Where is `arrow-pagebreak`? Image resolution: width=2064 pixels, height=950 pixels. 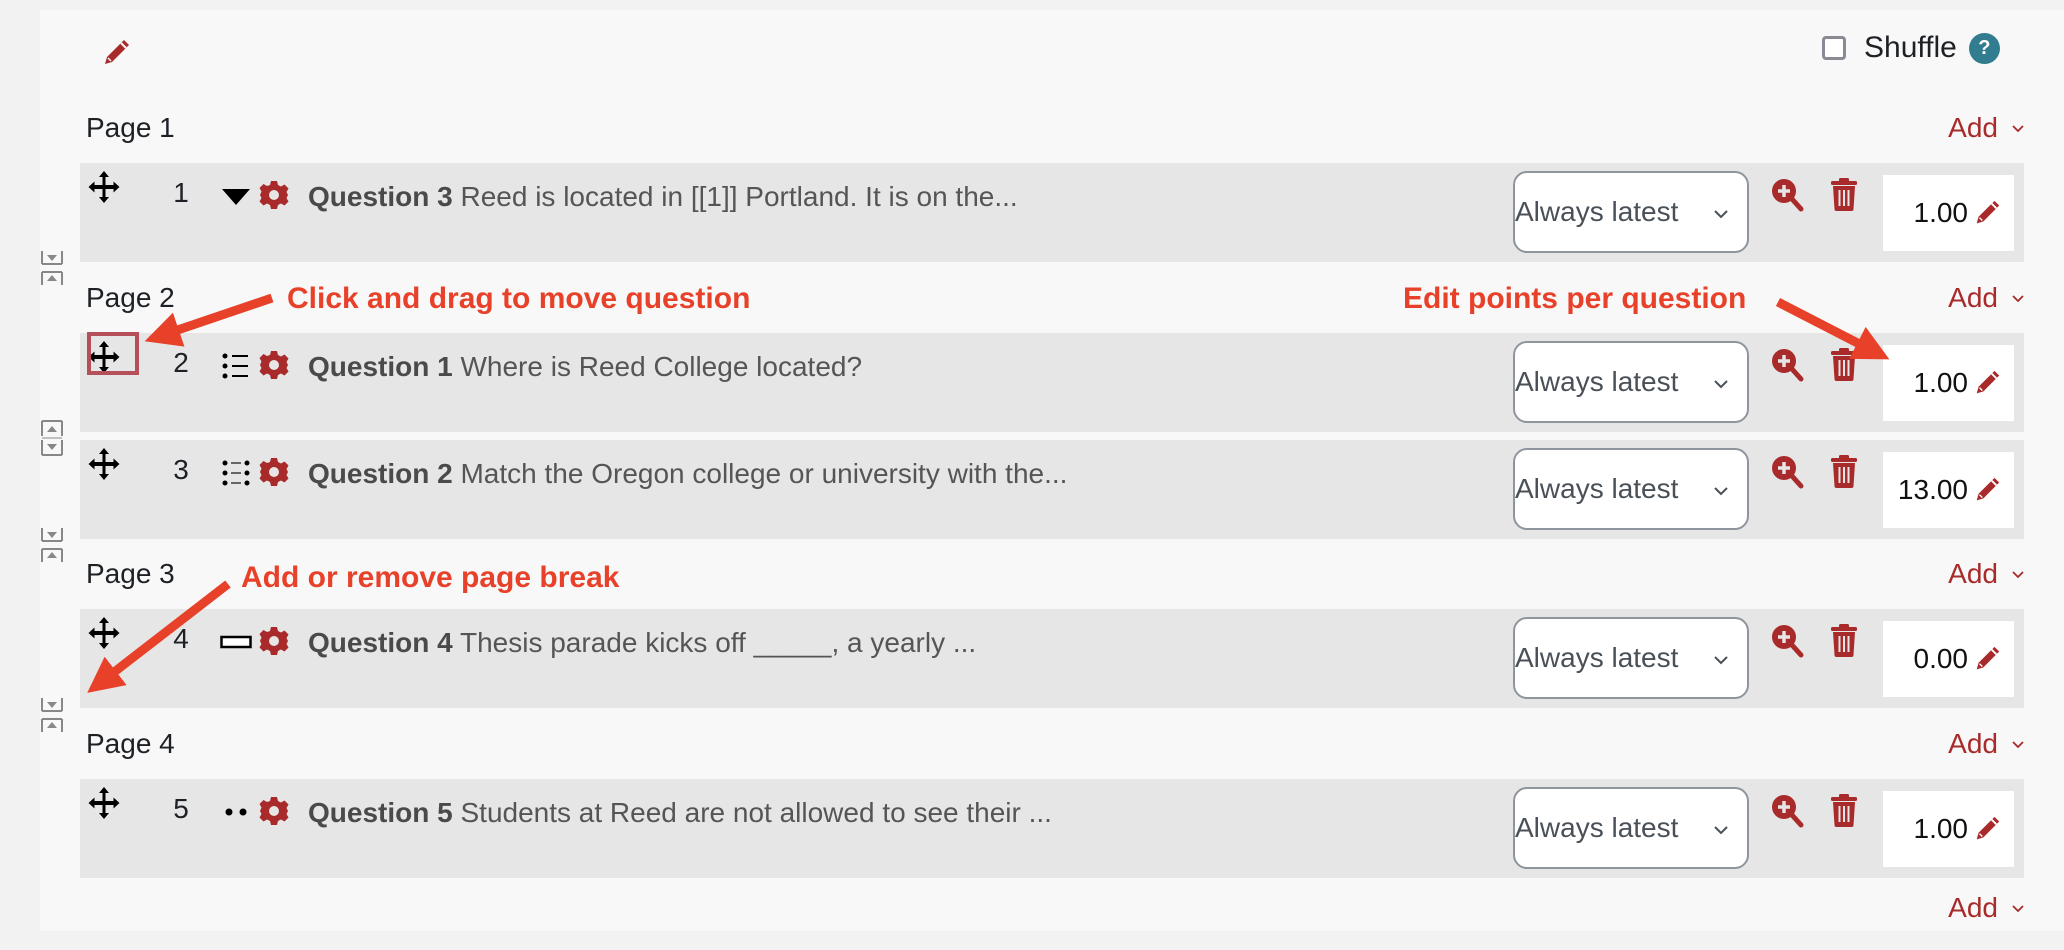 arrow-pagebreak is located at coordinates (159, 636).